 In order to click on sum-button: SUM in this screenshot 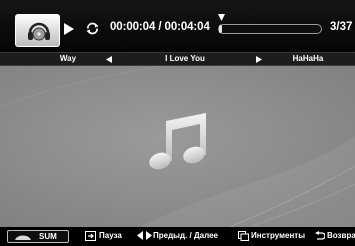, I will do `click(38, 236)`.